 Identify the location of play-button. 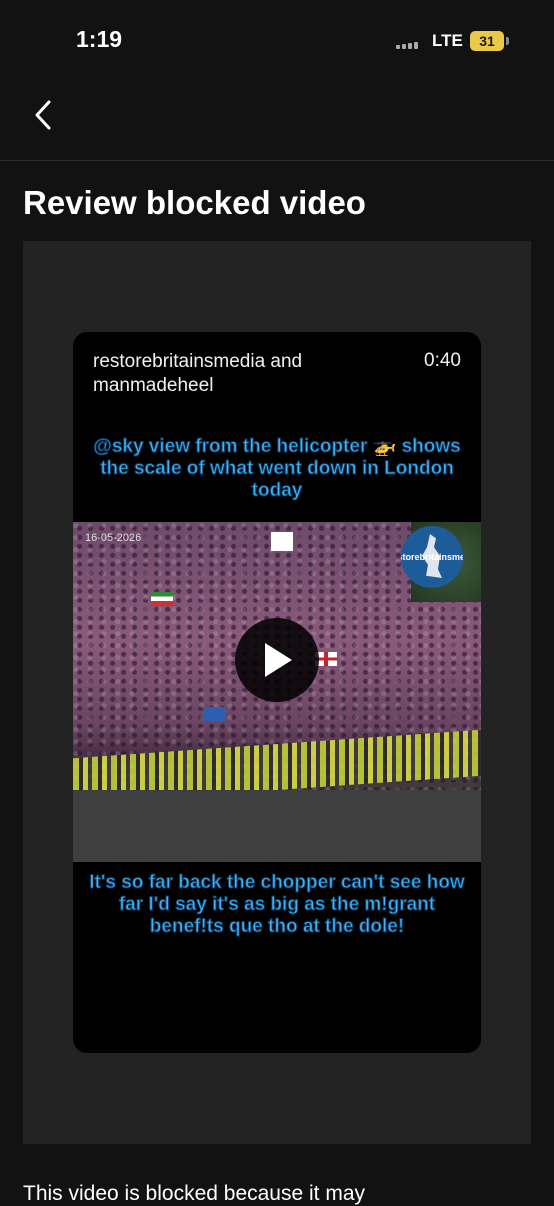
(277, 660).